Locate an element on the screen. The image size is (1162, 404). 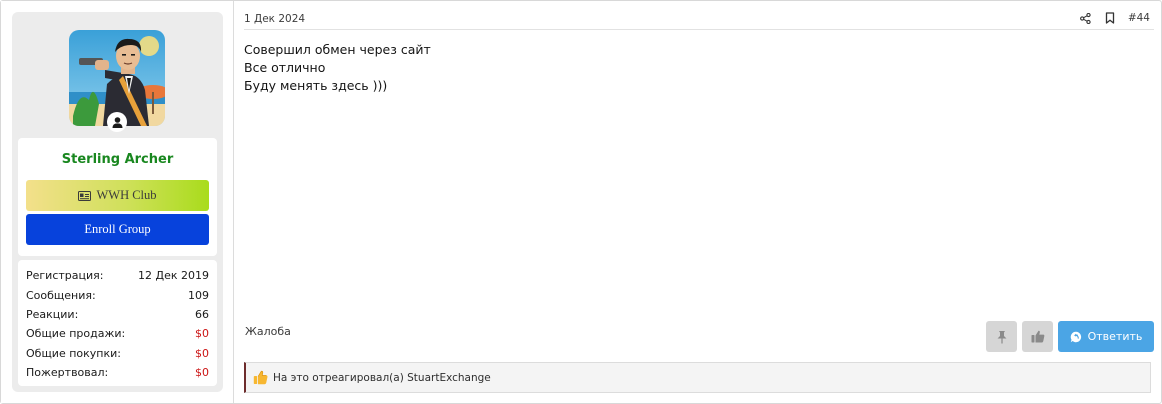
stat-total-purchases: Общие покупки: $0 is located at coordinates (117, 353).